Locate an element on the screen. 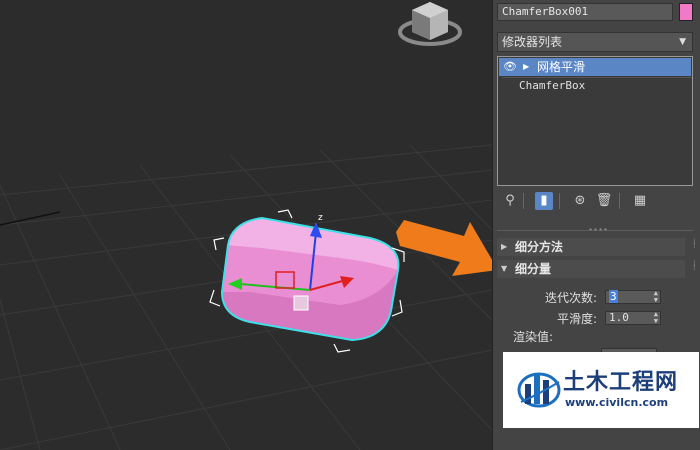 Image resolution: width=700 pixels, height=450 pixels. configure-modifier-sets-icon: ▦ is located at coordinates (640, 201).